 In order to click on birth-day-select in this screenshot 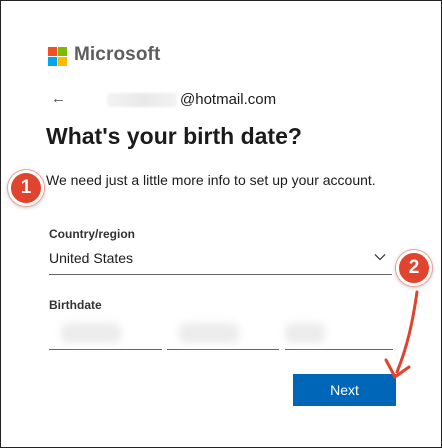, I will do `click(223, 334)`.